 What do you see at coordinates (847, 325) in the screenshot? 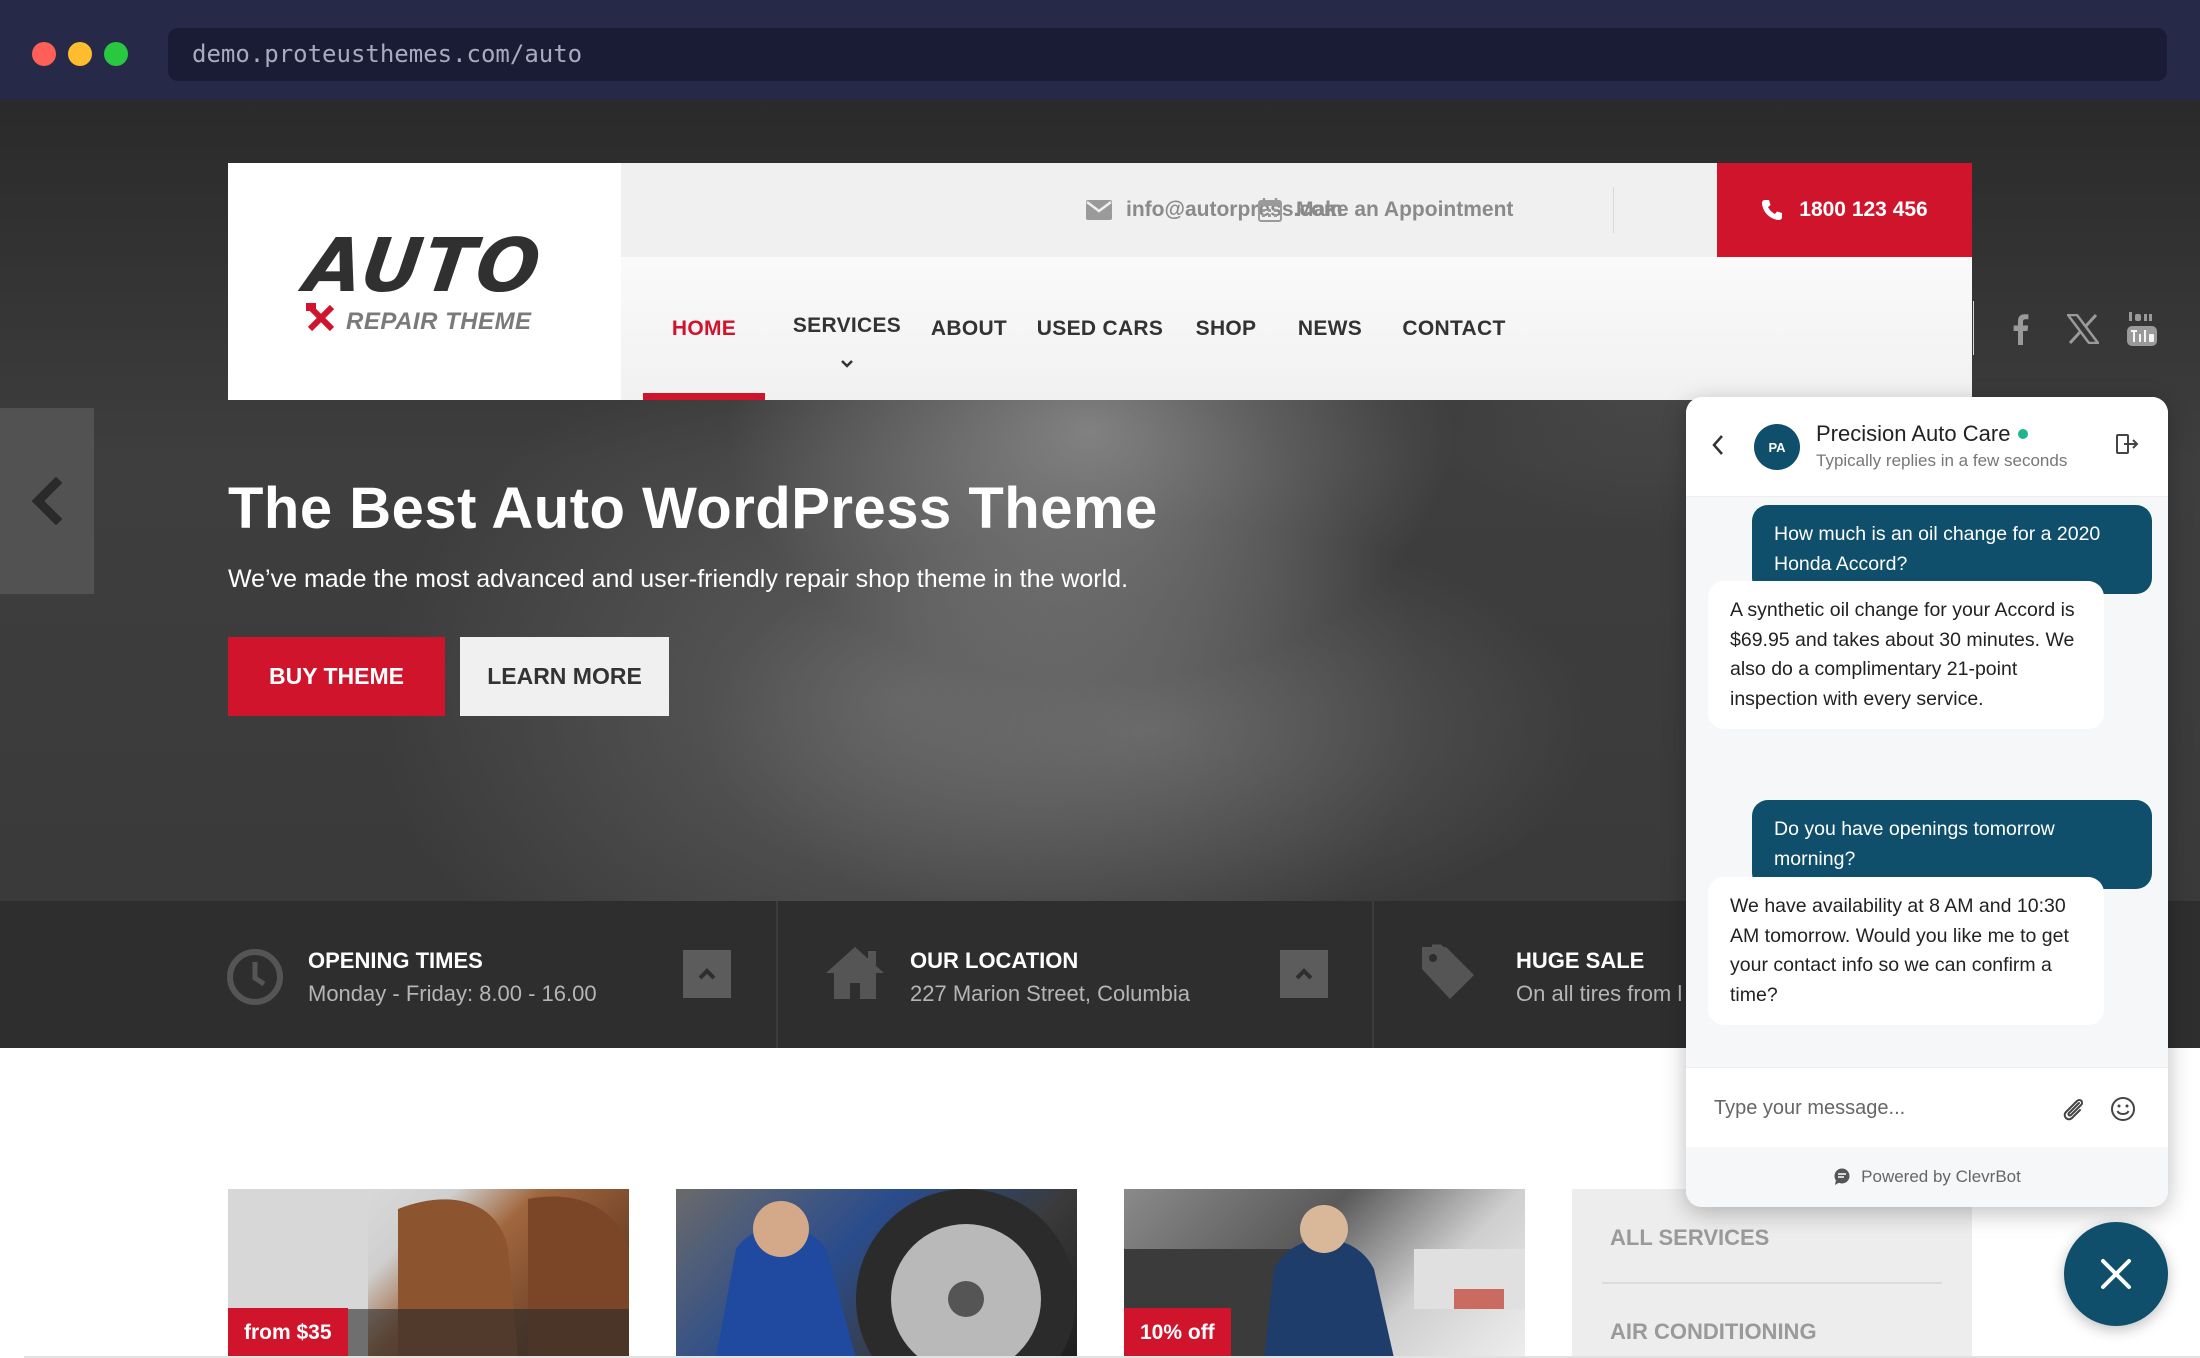
I see `nav-label-services: SERVICES` at bounding box center [847, 325].